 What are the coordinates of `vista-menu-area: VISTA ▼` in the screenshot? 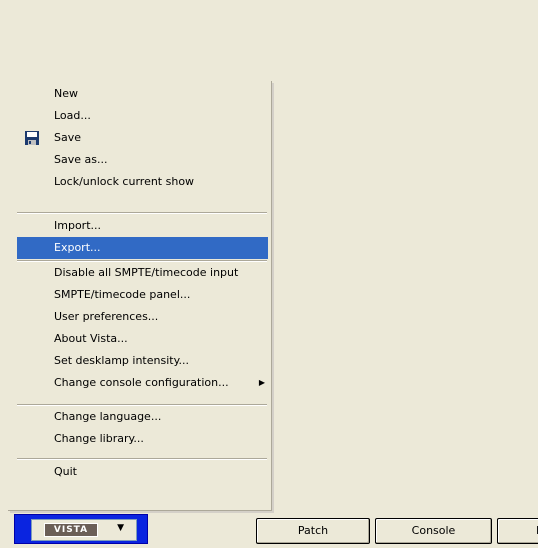 It's located at (81, 529).